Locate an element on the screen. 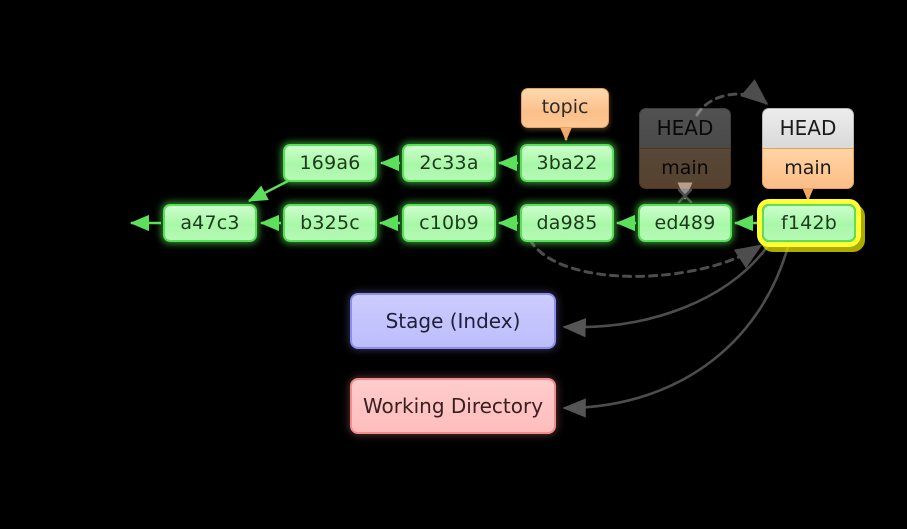 The width and height of the screenshot is (907, 529). commit-node-ed489: ed489 is located at coordinates (685, 223).